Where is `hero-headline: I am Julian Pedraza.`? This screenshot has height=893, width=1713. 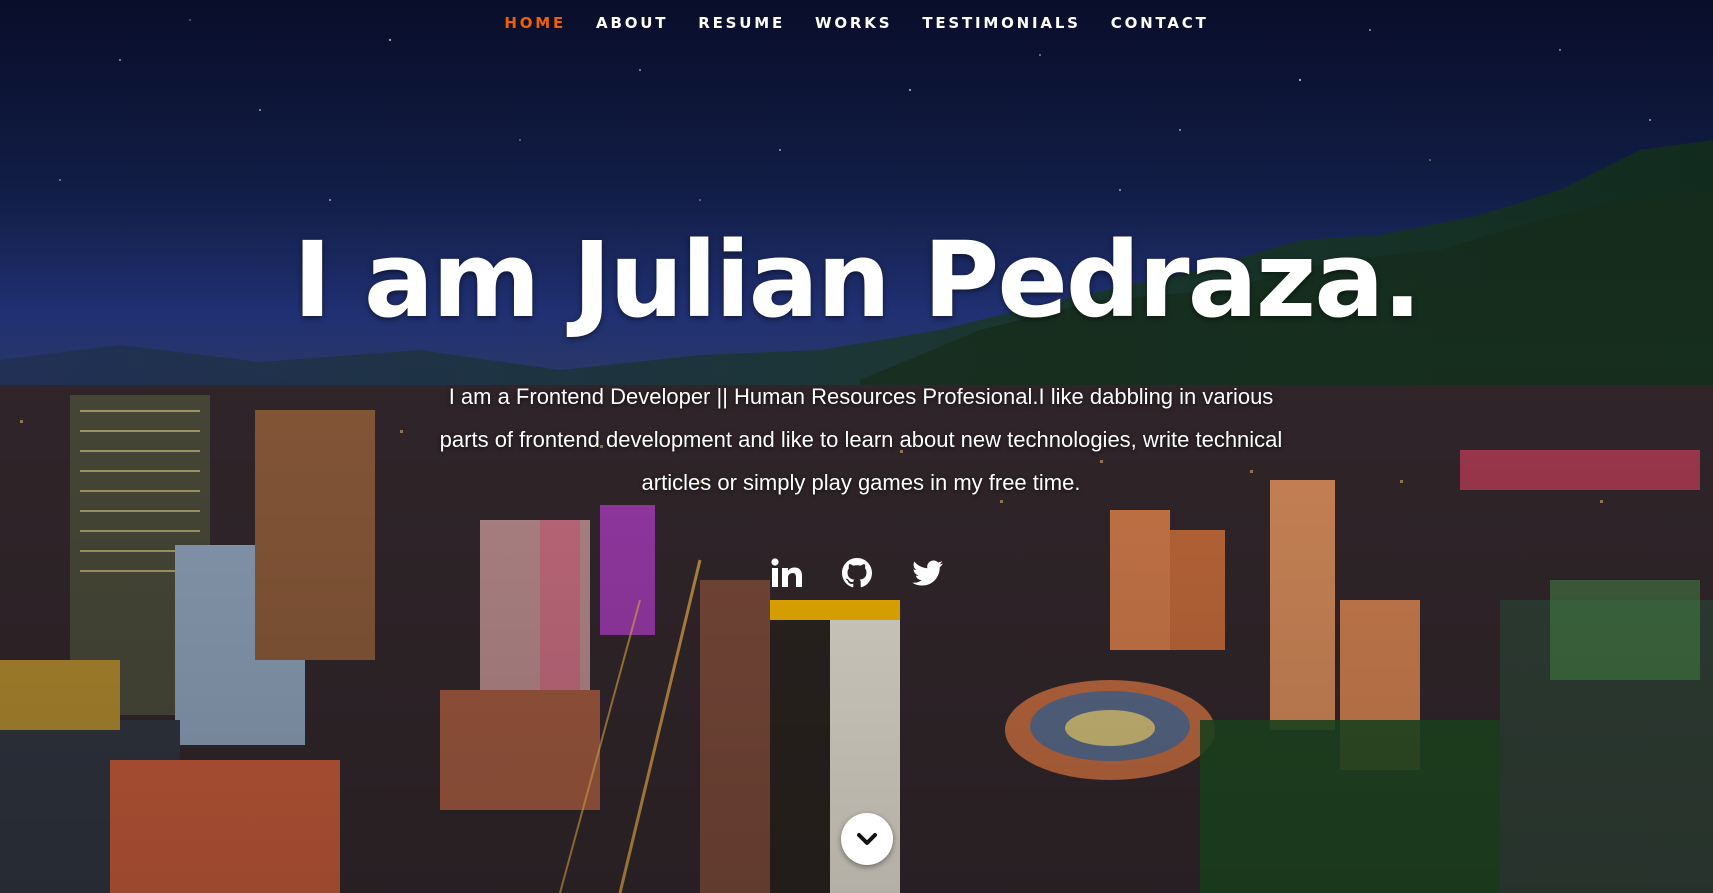
hero-headline: I am Julian Pedraza. is located at coordinates (857, 280).